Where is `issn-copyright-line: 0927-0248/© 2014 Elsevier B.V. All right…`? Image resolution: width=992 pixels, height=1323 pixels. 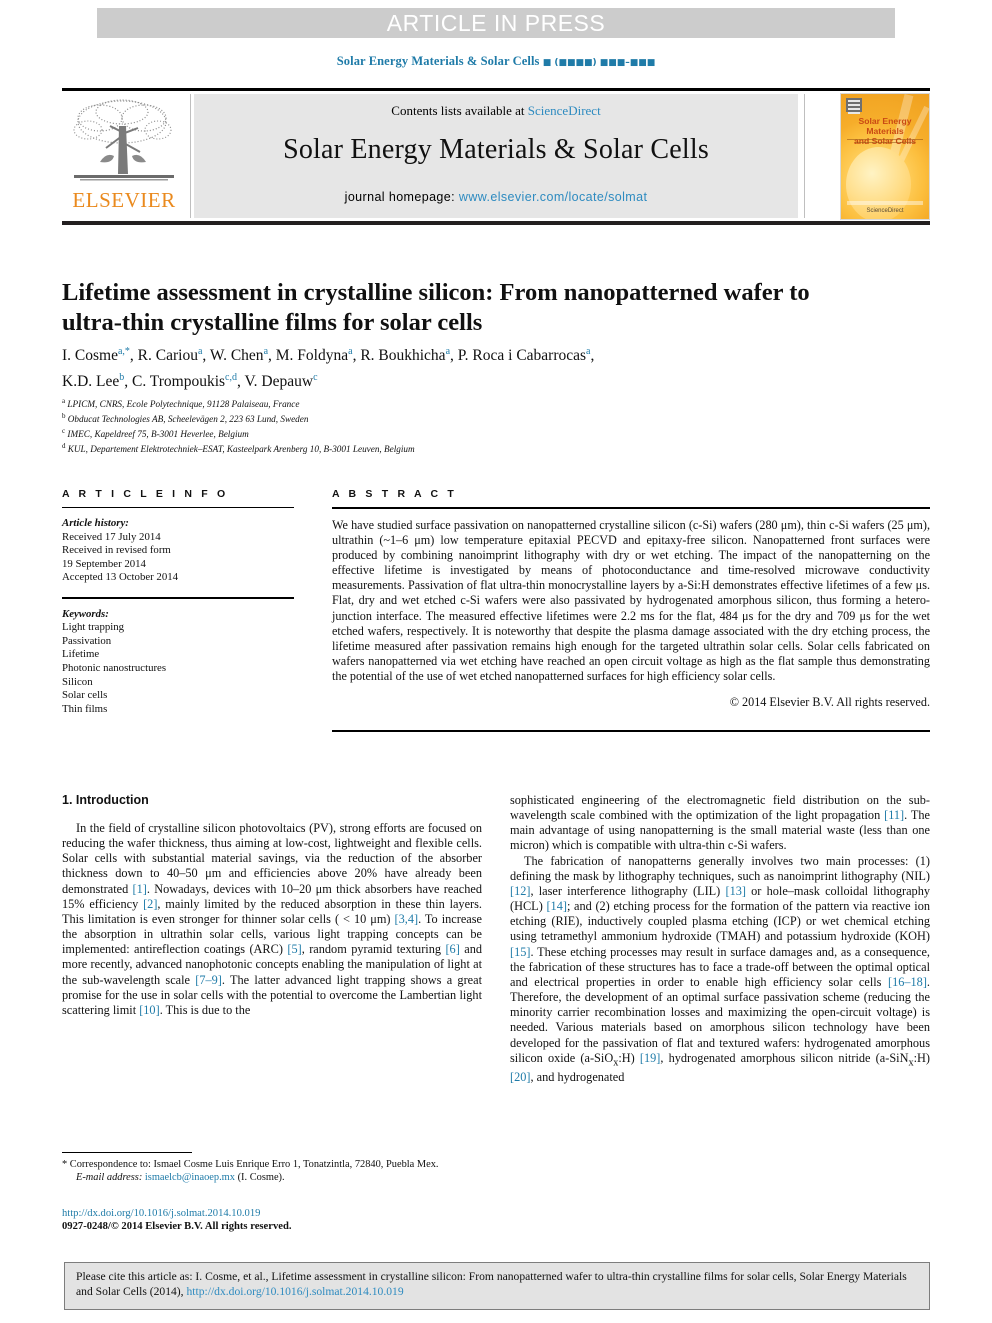
issn-copyright-line: 0927-0248/© 2014 Elsevier B.V. All right… is located at coordinates (177, 1227).